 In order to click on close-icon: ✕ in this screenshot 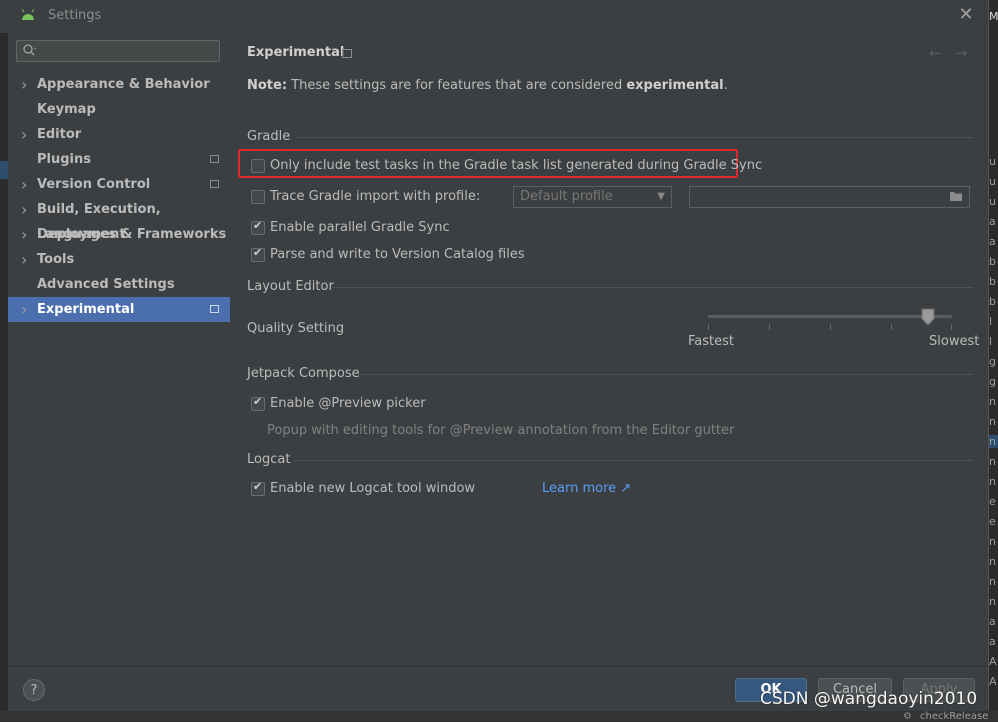, I will do `click(966, 15)`.